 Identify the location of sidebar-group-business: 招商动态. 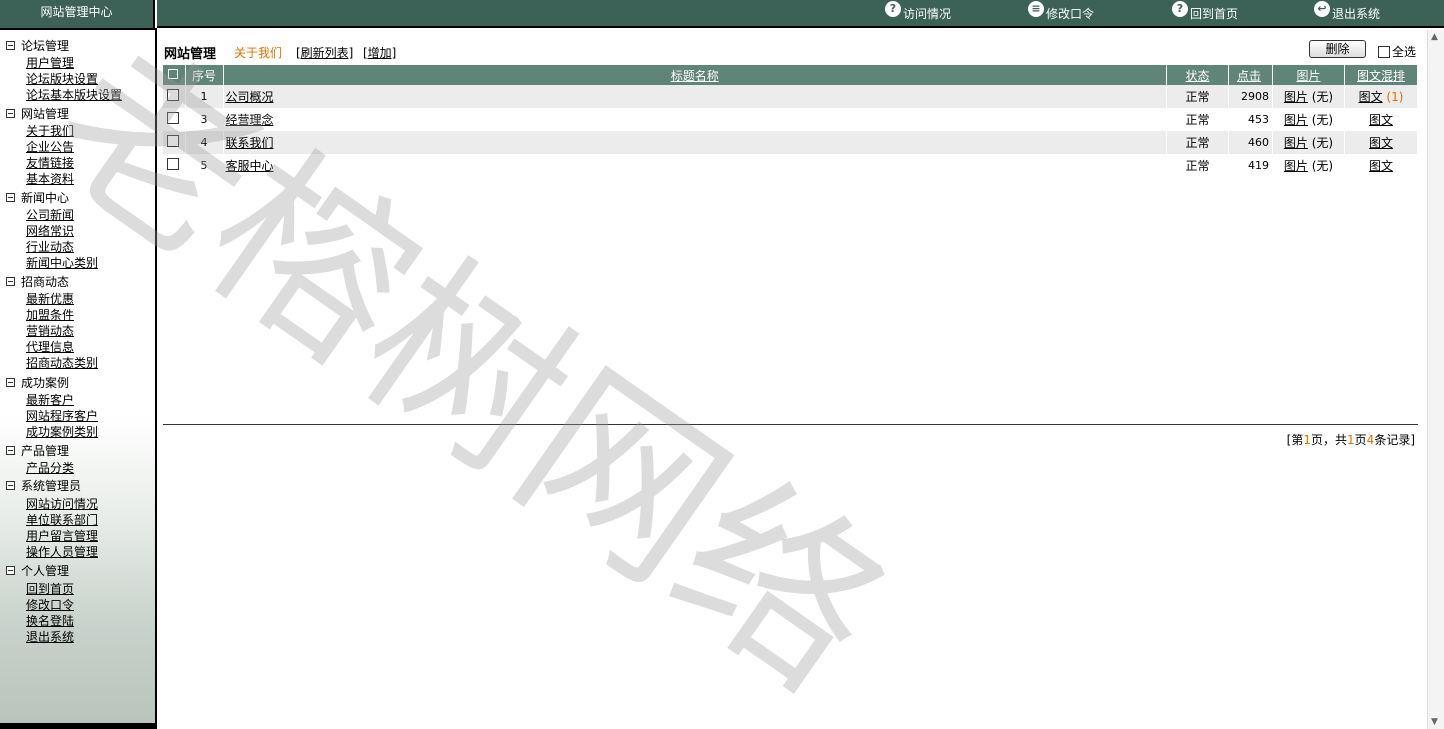
(37, 281).